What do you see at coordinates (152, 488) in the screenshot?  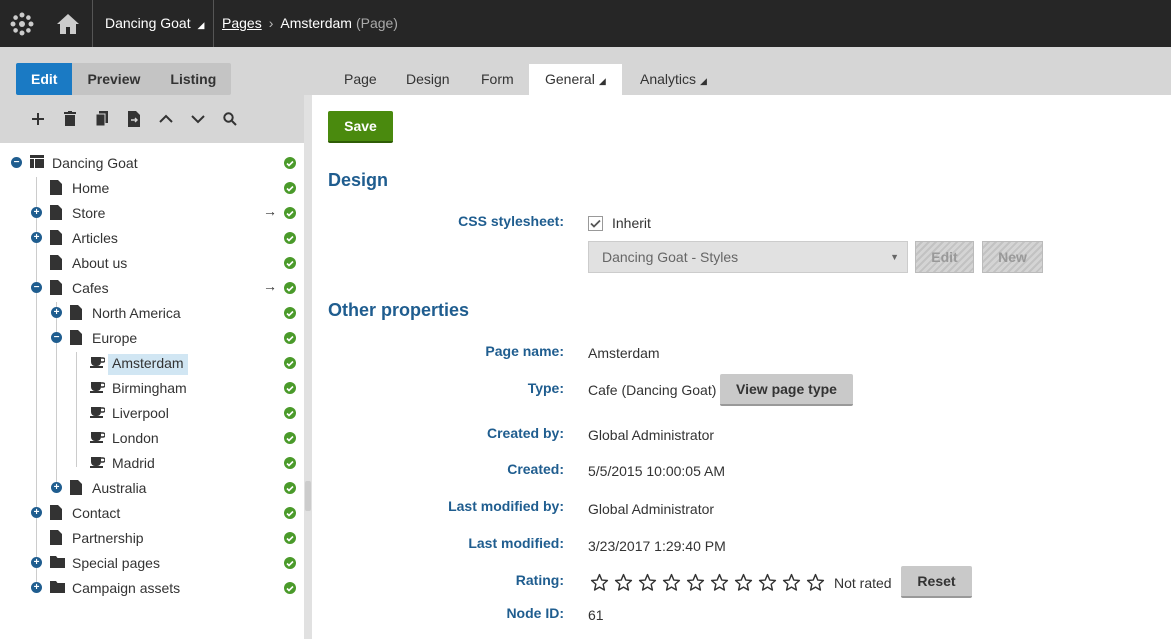 I see `tree-item: + Australia` at bounding box center [152, 488].